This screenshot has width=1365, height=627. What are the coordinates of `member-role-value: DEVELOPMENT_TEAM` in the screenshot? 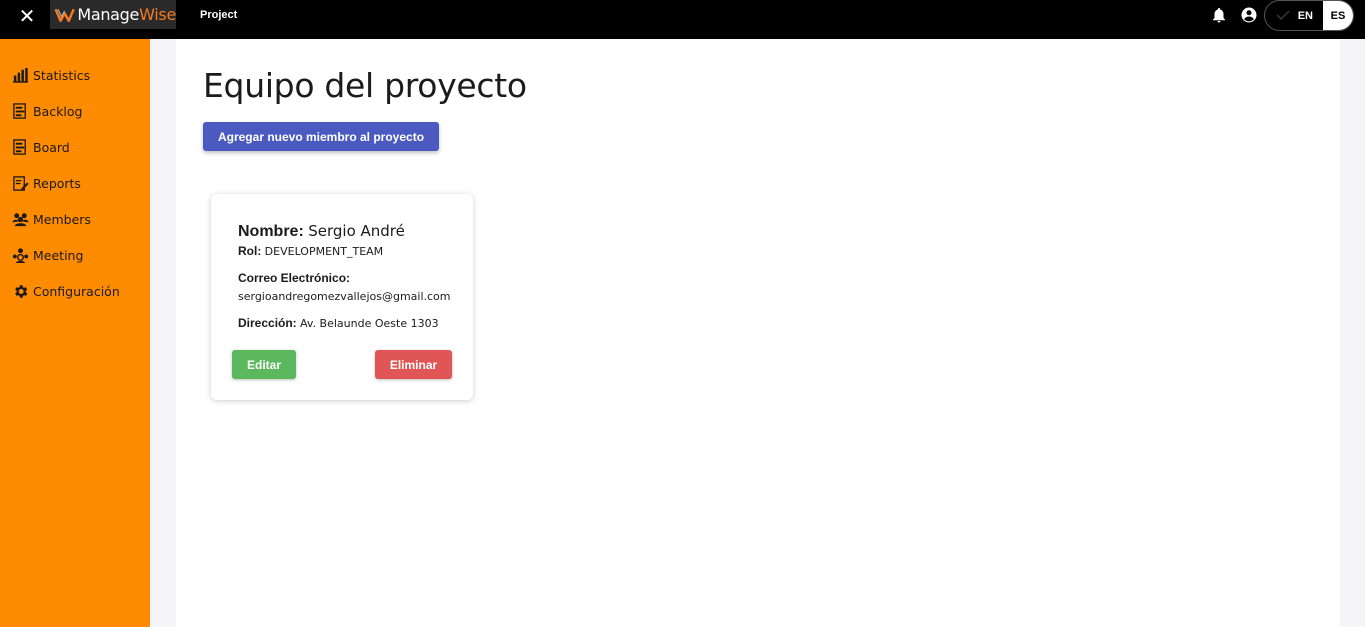 It's located at (324, 251).